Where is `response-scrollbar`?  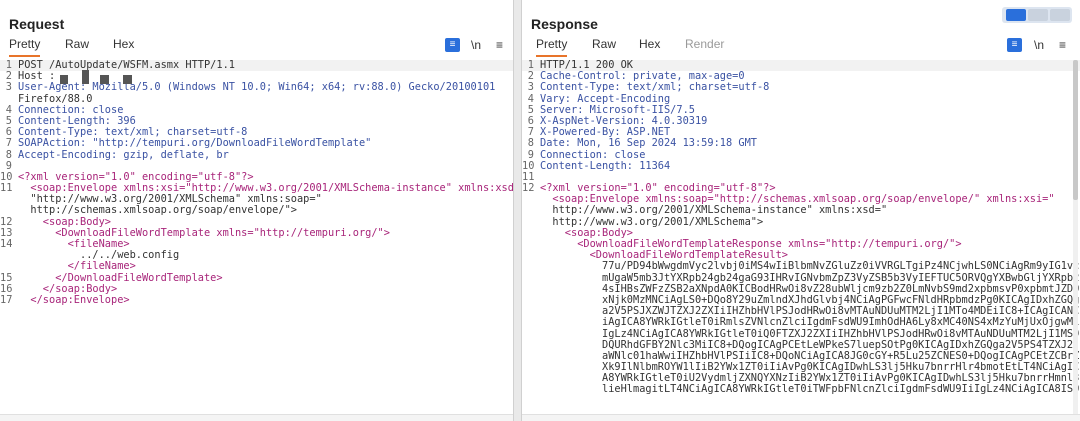
response-scrollbar is located at coordinates (1075, 237).